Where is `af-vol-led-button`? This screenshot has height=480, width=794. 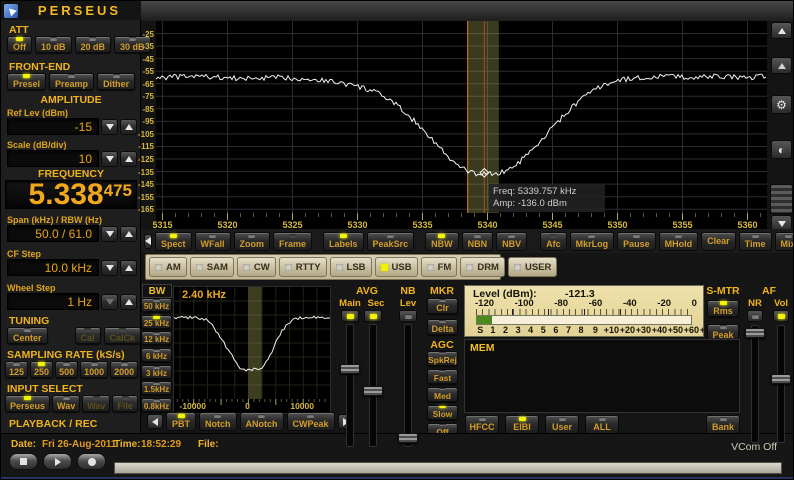
af-vol-led-button is located at coordinates (781, 316).